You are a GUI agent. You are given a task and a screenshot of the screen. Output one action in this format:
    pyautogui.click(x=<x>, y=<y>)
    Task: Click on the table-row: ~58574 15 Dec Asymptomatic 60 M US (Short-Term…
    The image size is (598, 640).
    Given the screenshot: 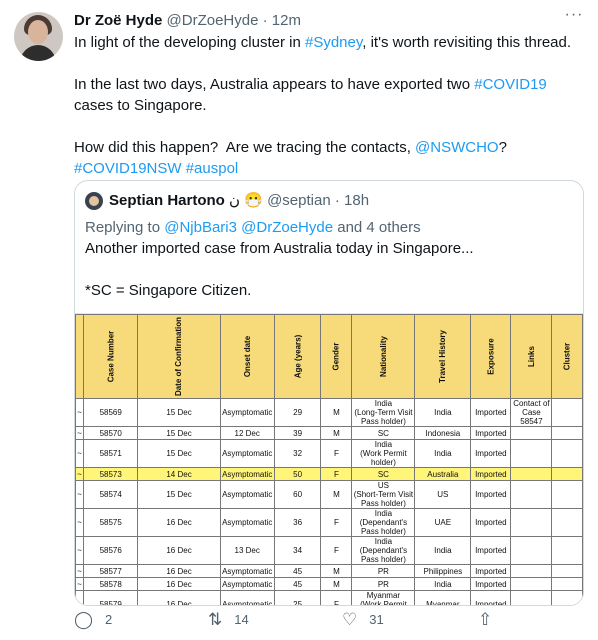 What is the action you would take?
    pyautogui.click(x=329, y=494)
    